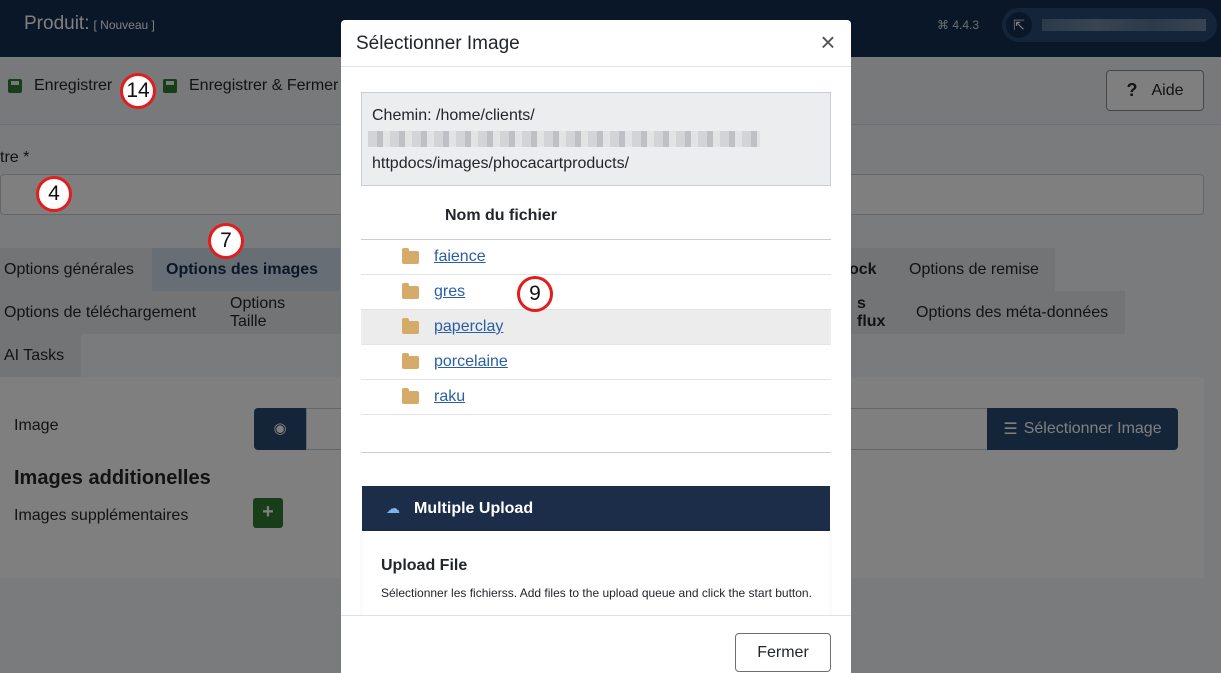 The image size is (1221, 673). Describe the element at coordinates (501, 163) in the screenshot. I see `path-line-3: httpdocs/images/phocacartproducts/` at that location.